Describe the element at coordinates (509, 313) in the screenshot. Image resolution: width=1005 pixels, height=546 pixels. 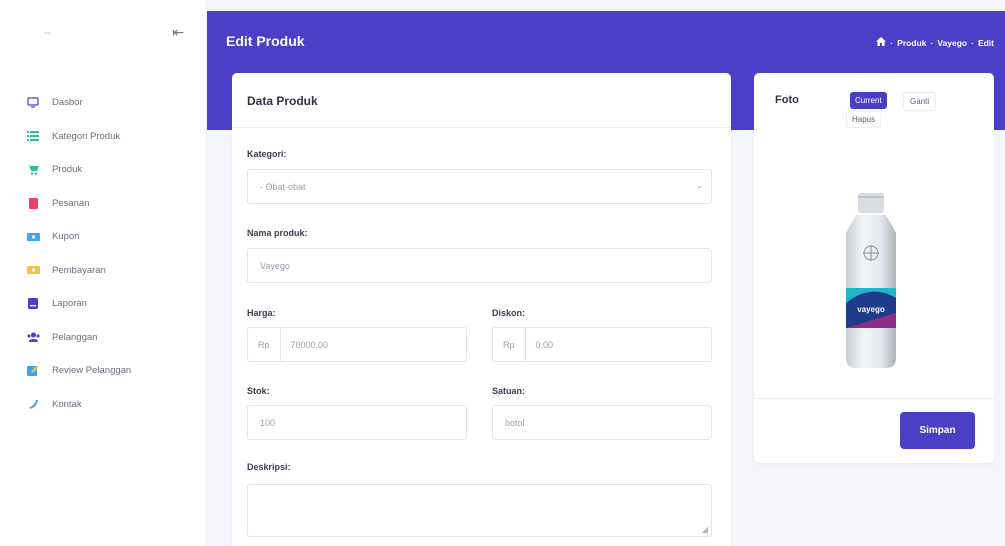
I see `diskon-label: Diskon:` at that location.